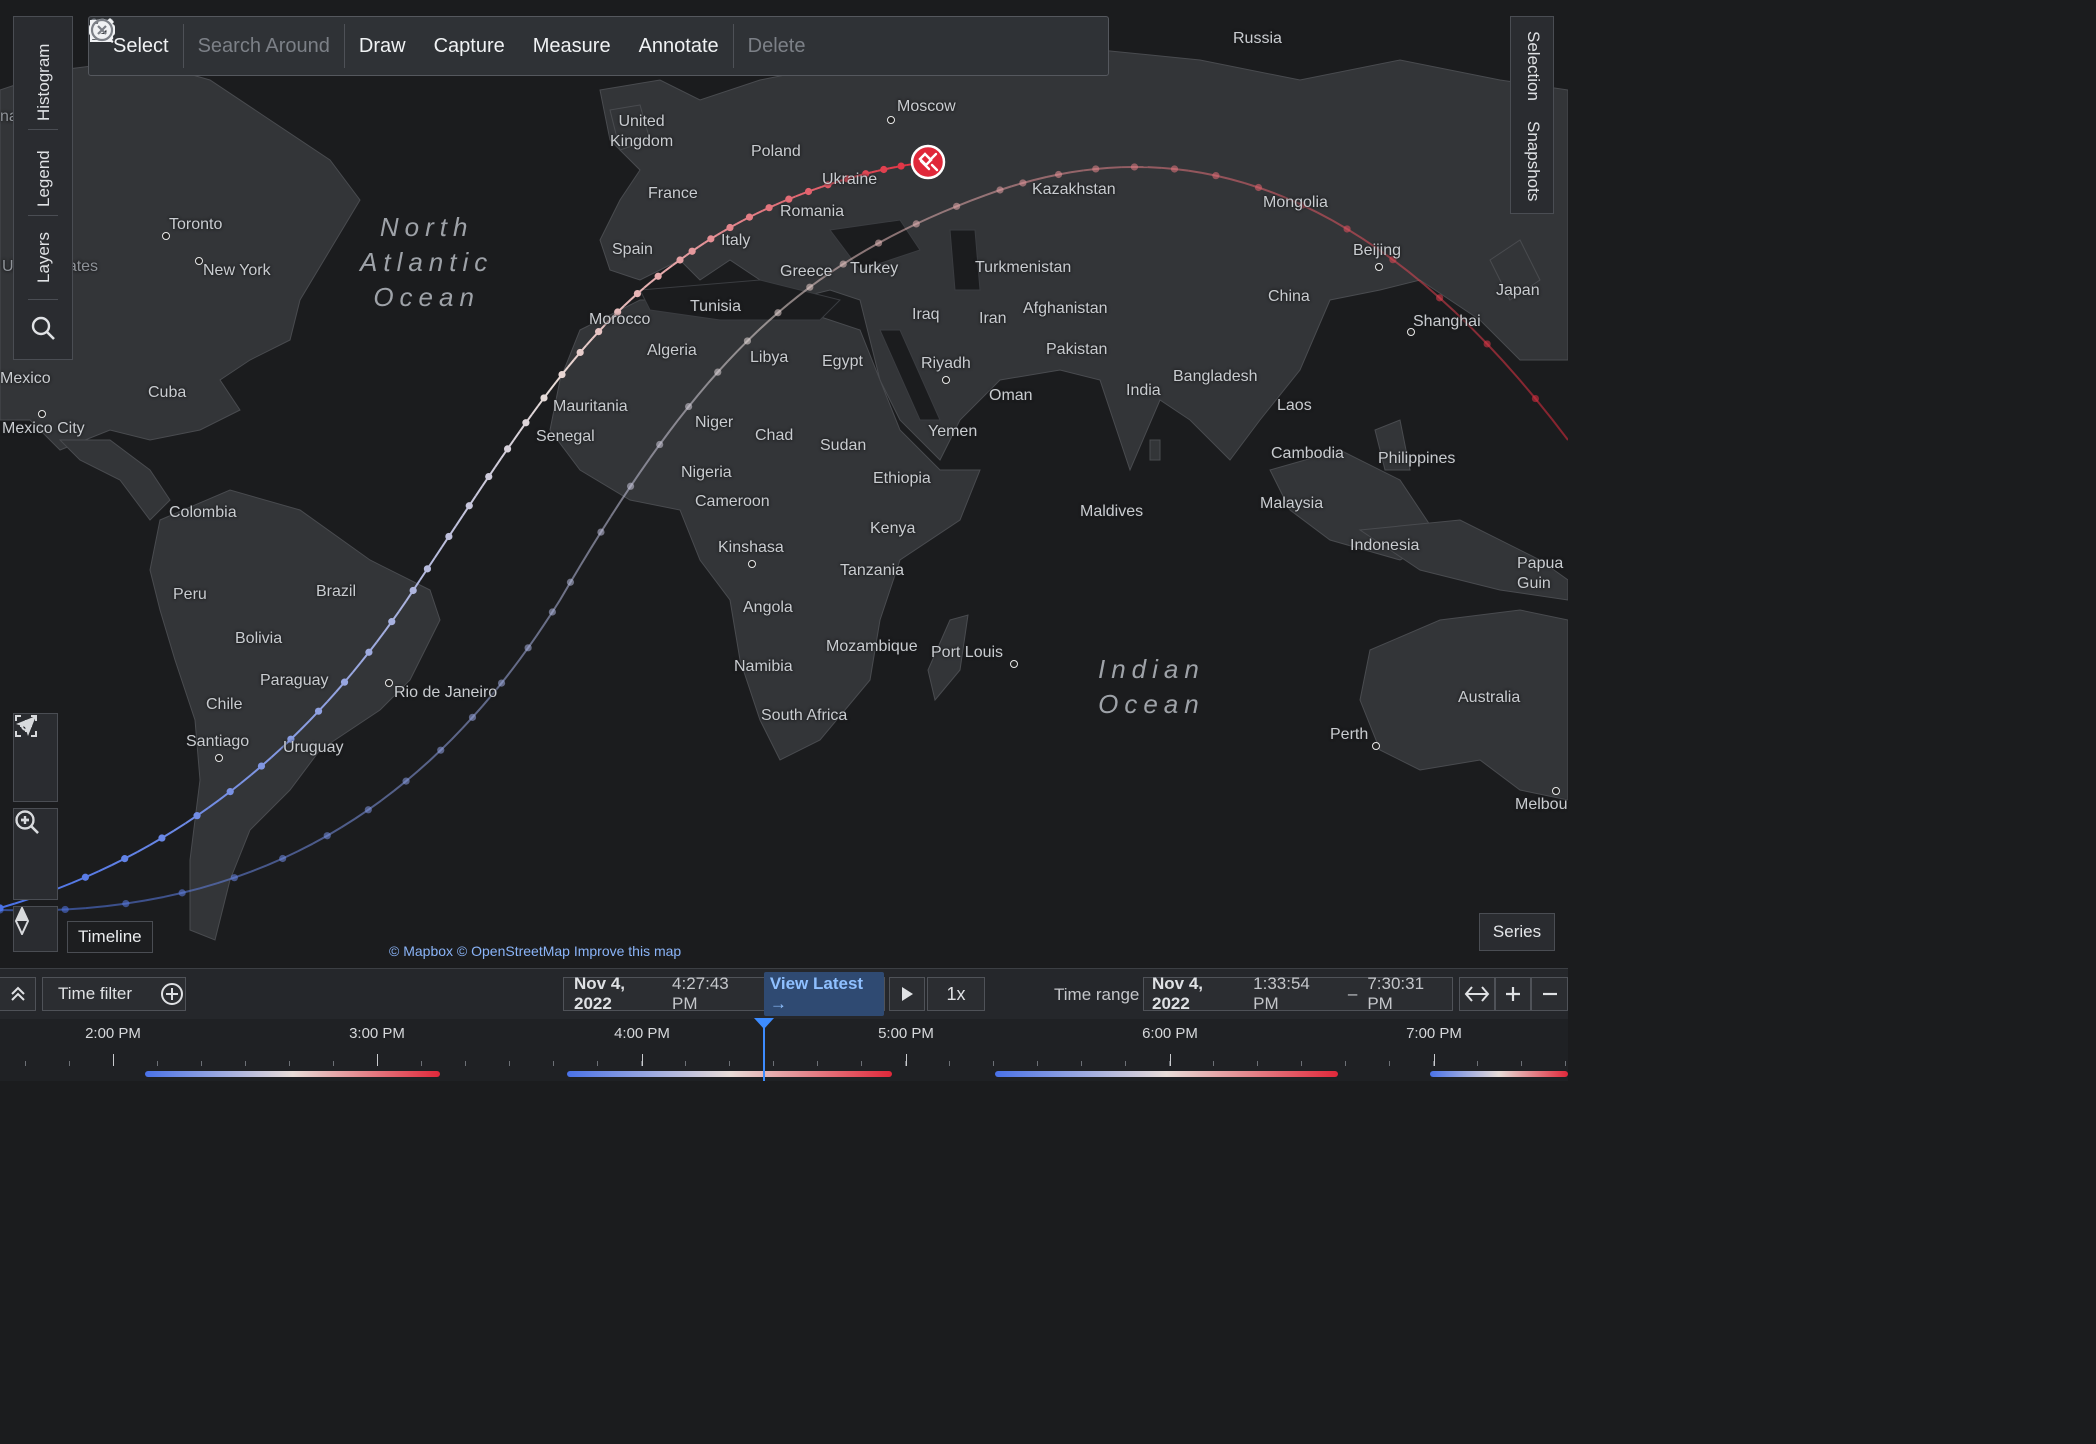 This screenshot has height=1444, width=2096. Describe the element at coordinates (44, 82) in the screenshot. I see `tab-histogram: Histogram` at that location.